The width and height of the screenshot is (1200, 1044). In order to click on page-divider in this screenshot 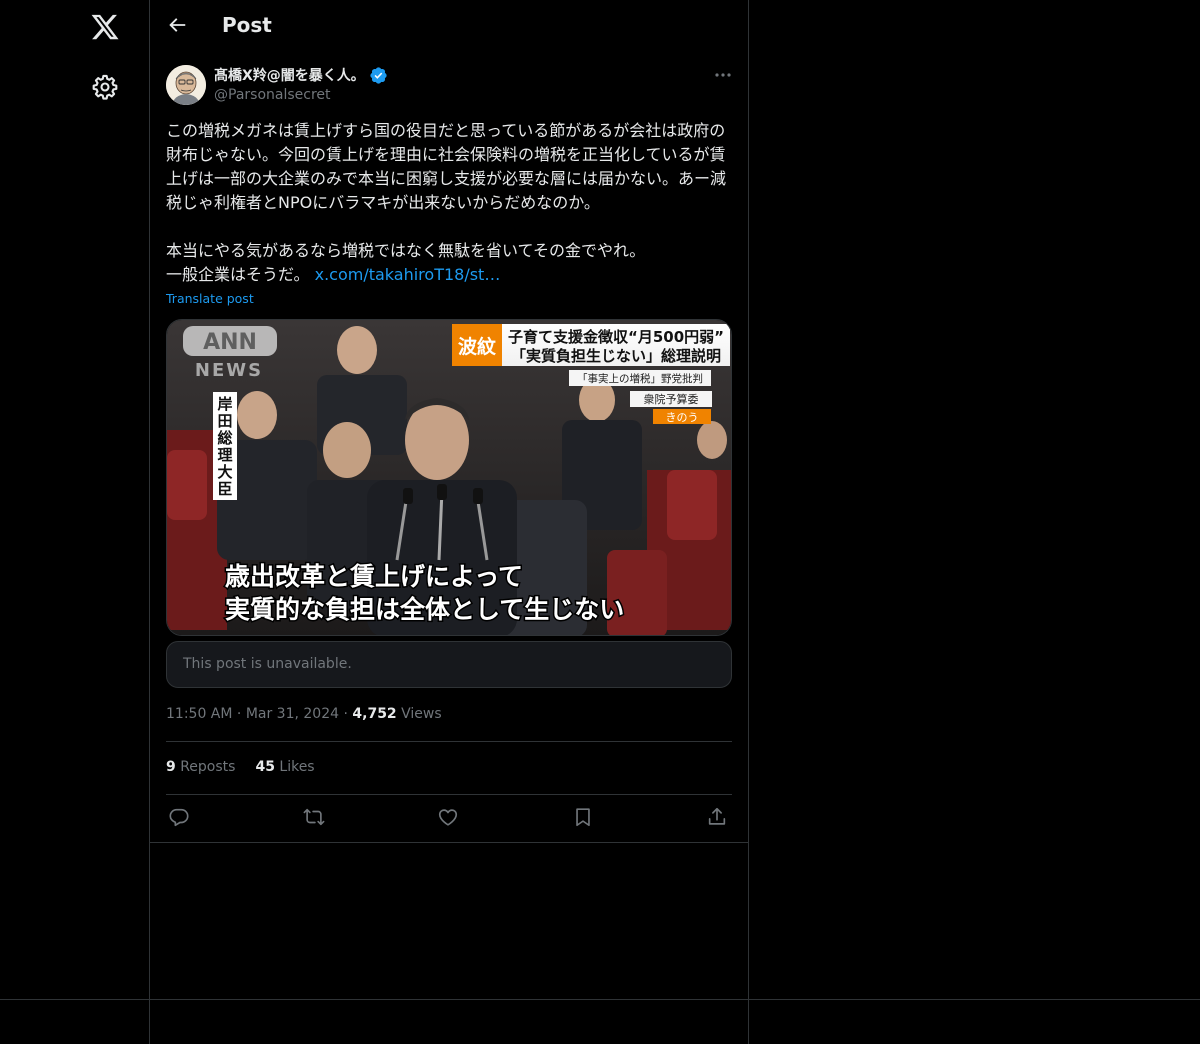, I will do `click(600, 999)`.